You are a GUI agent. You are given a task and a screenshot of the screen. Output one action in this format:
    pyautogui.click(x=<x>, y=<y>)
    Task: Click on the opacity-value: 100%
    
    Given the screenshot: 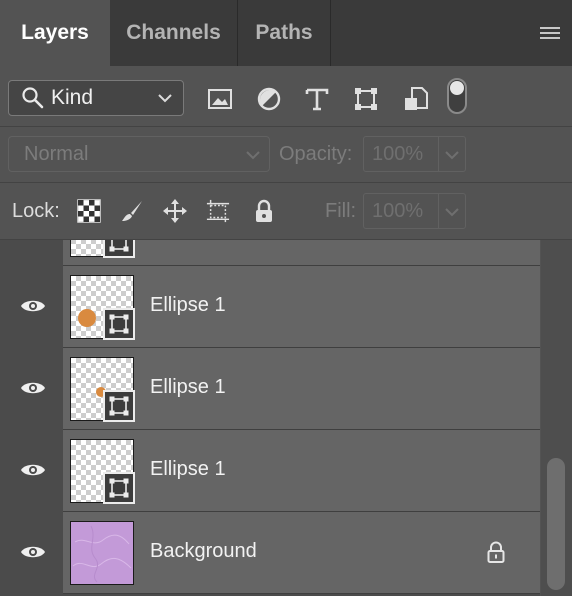 What is the action you would take?
    pyautogui.click(x=398, y=153)
    